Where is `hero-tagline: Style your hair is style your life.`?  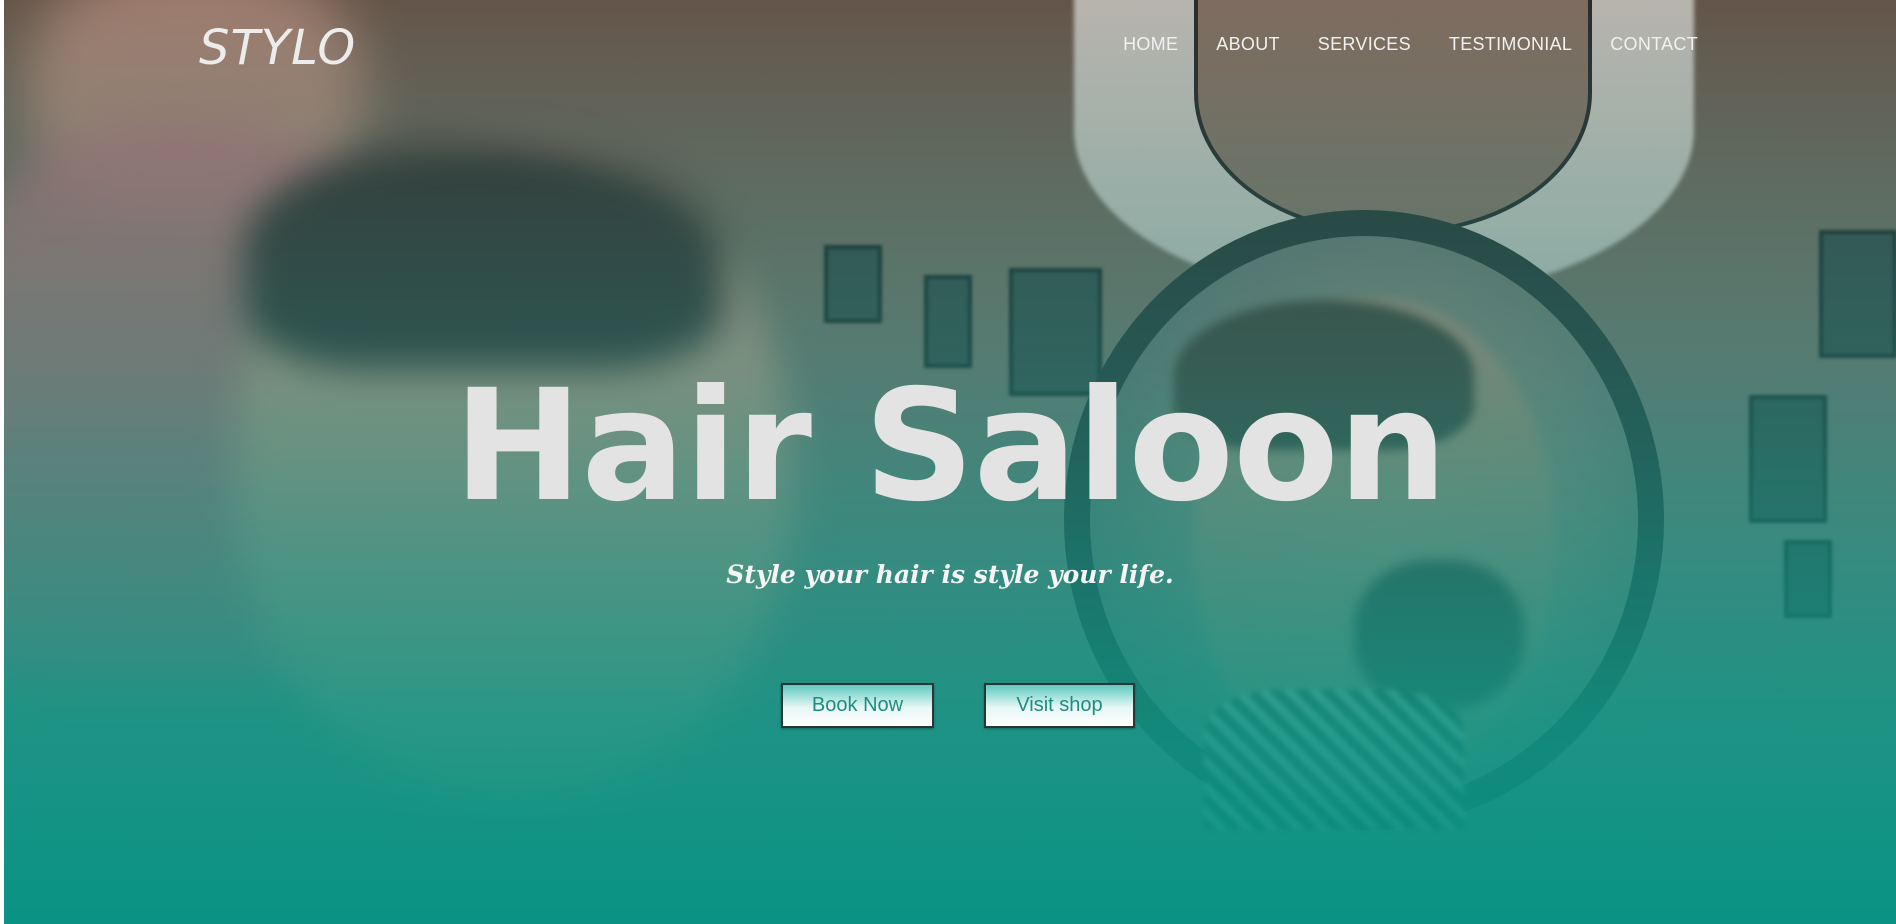
hero-tagline: Style your hair is style your life. is located at coordinates (950, 574).